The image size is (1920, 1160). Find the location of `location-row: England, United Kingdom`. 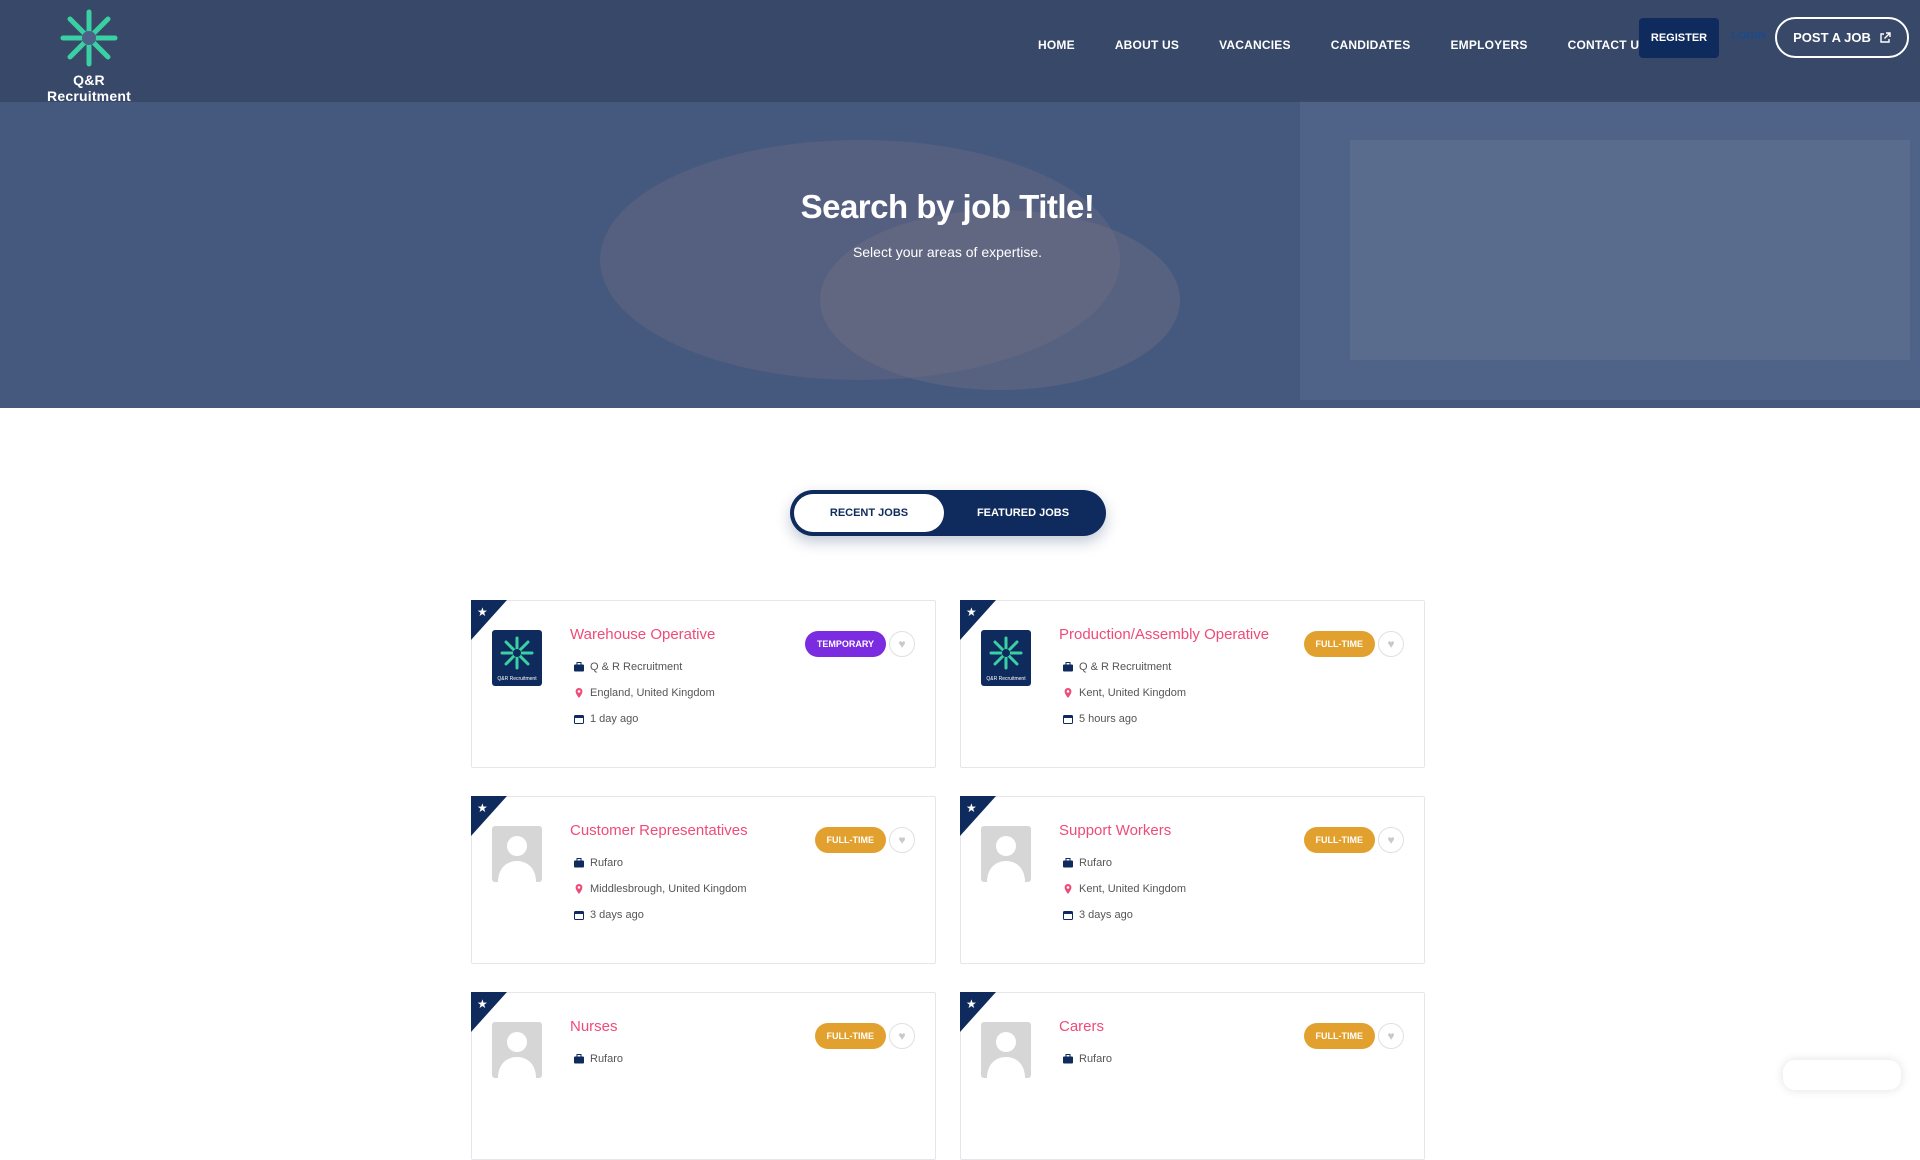

location-row: England, United Kingdom is located at coordinates (644, 693).